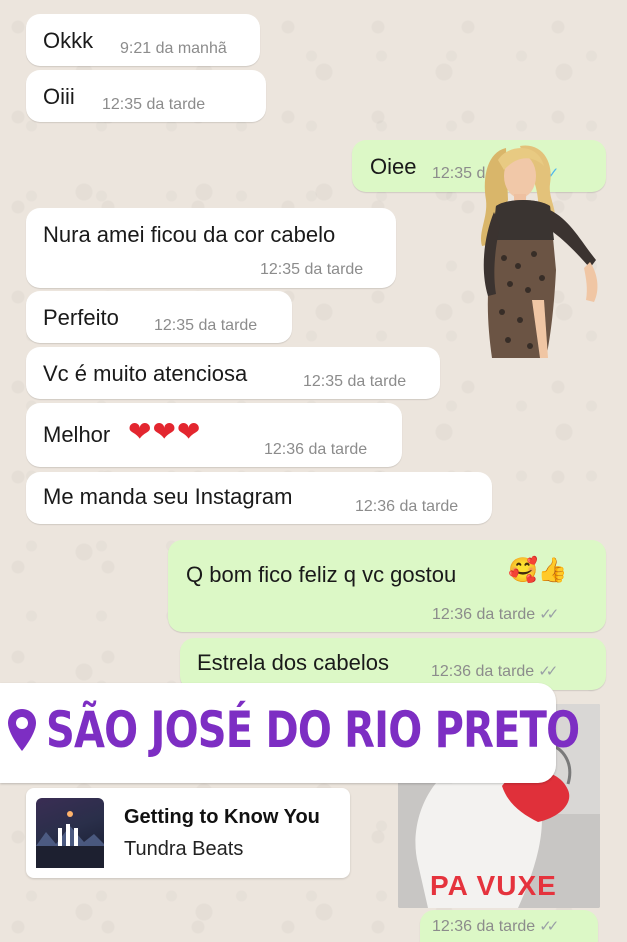 The width and height of the screenshot is (627, 942). What do you see at coordinates (538, 570) in the screenshot?
I see `smile-thumbs-emoji: 🥰👍` at bounding box center [538, 570].